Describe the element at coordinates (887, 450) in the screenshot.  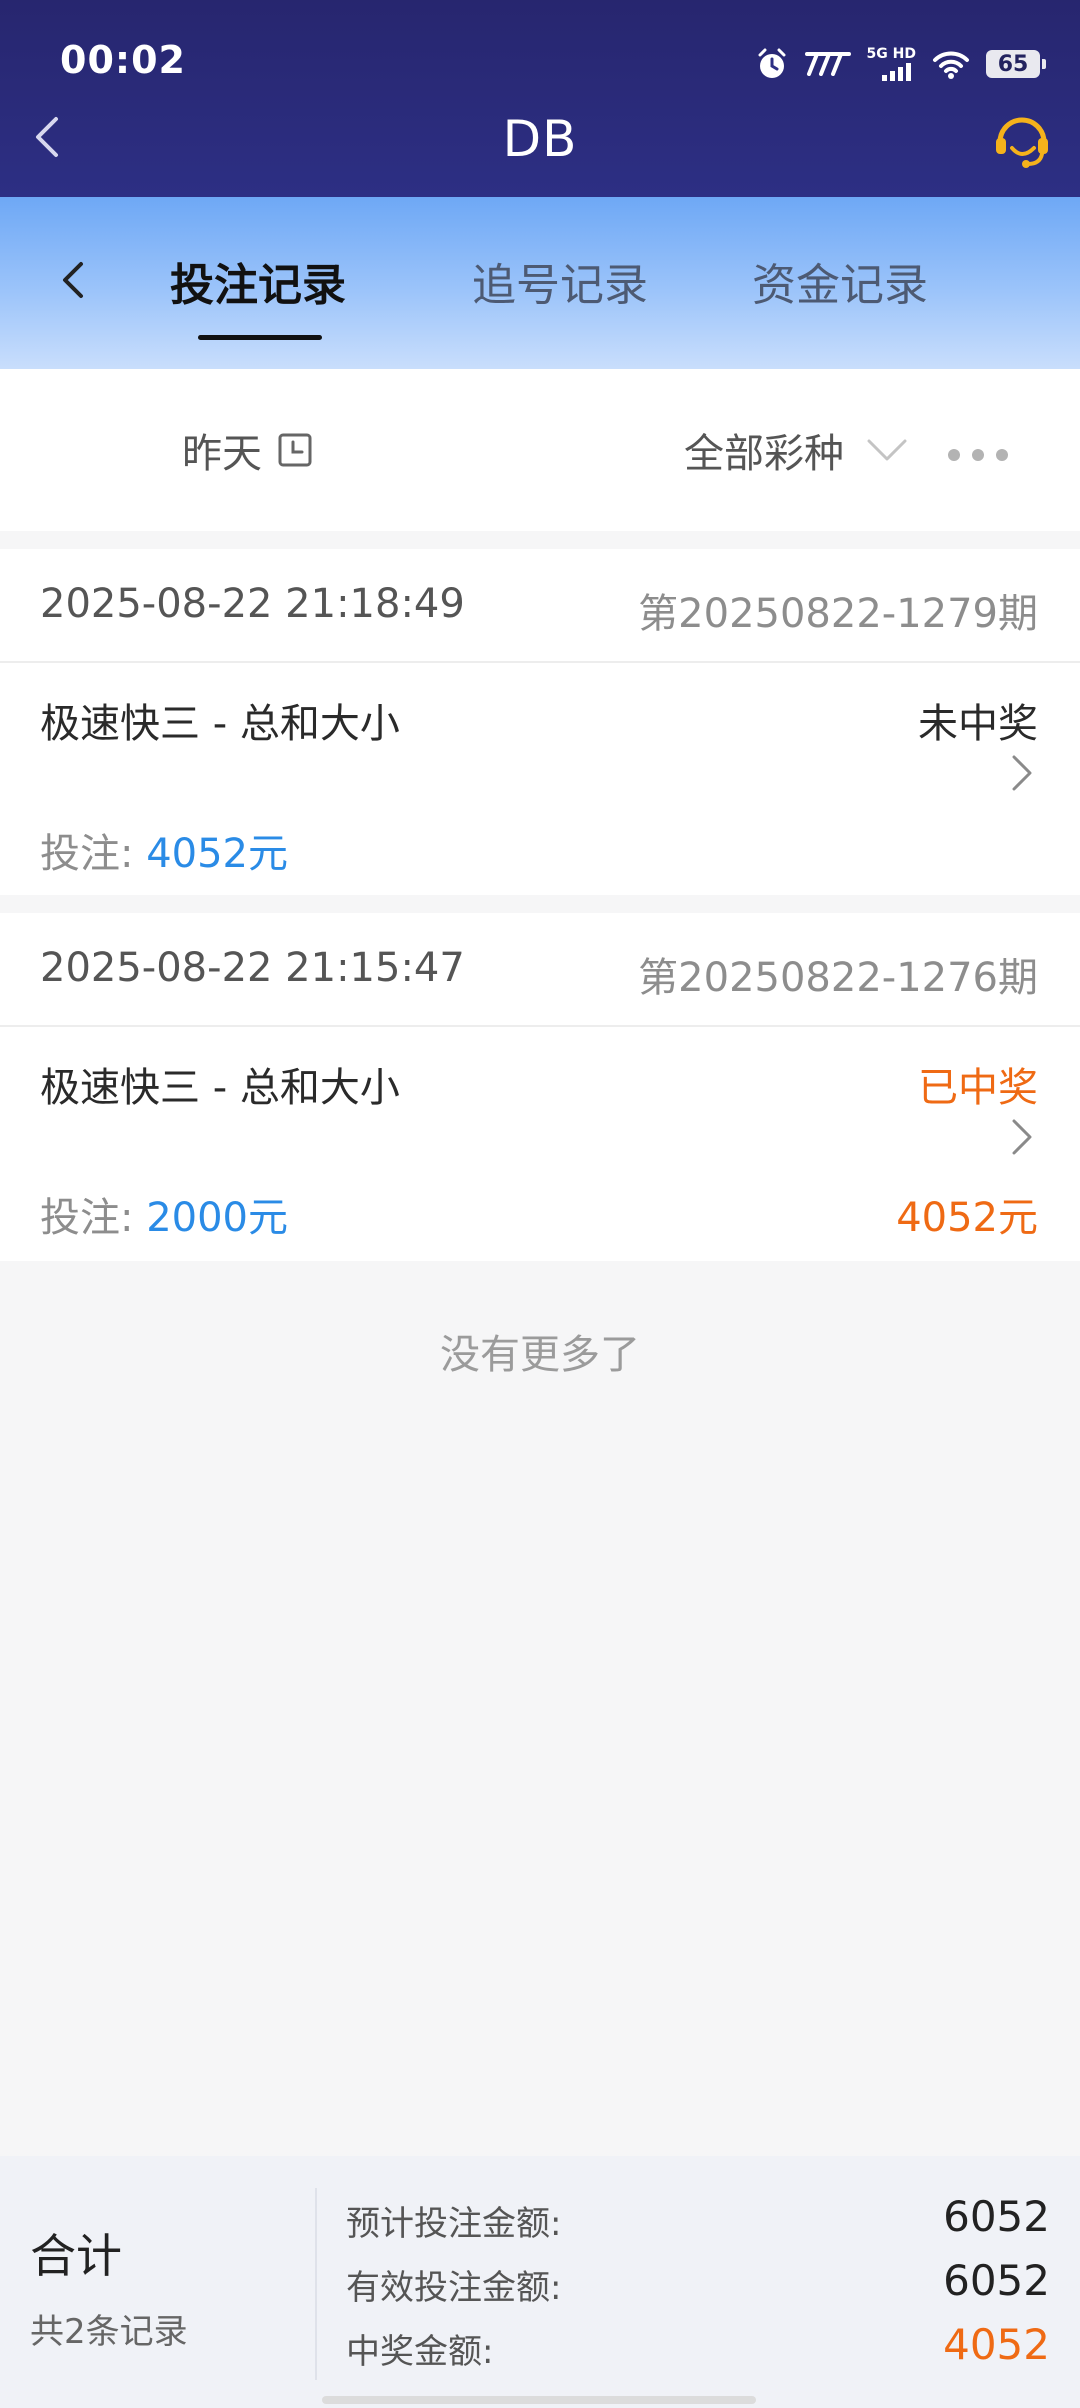
I see `chevron-down-icon` at that location.